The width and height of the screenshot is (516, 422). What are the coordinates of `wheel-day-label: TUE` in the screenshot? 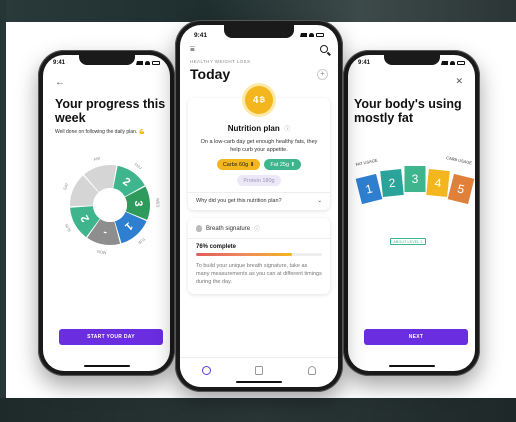 It's located at (142, 240).